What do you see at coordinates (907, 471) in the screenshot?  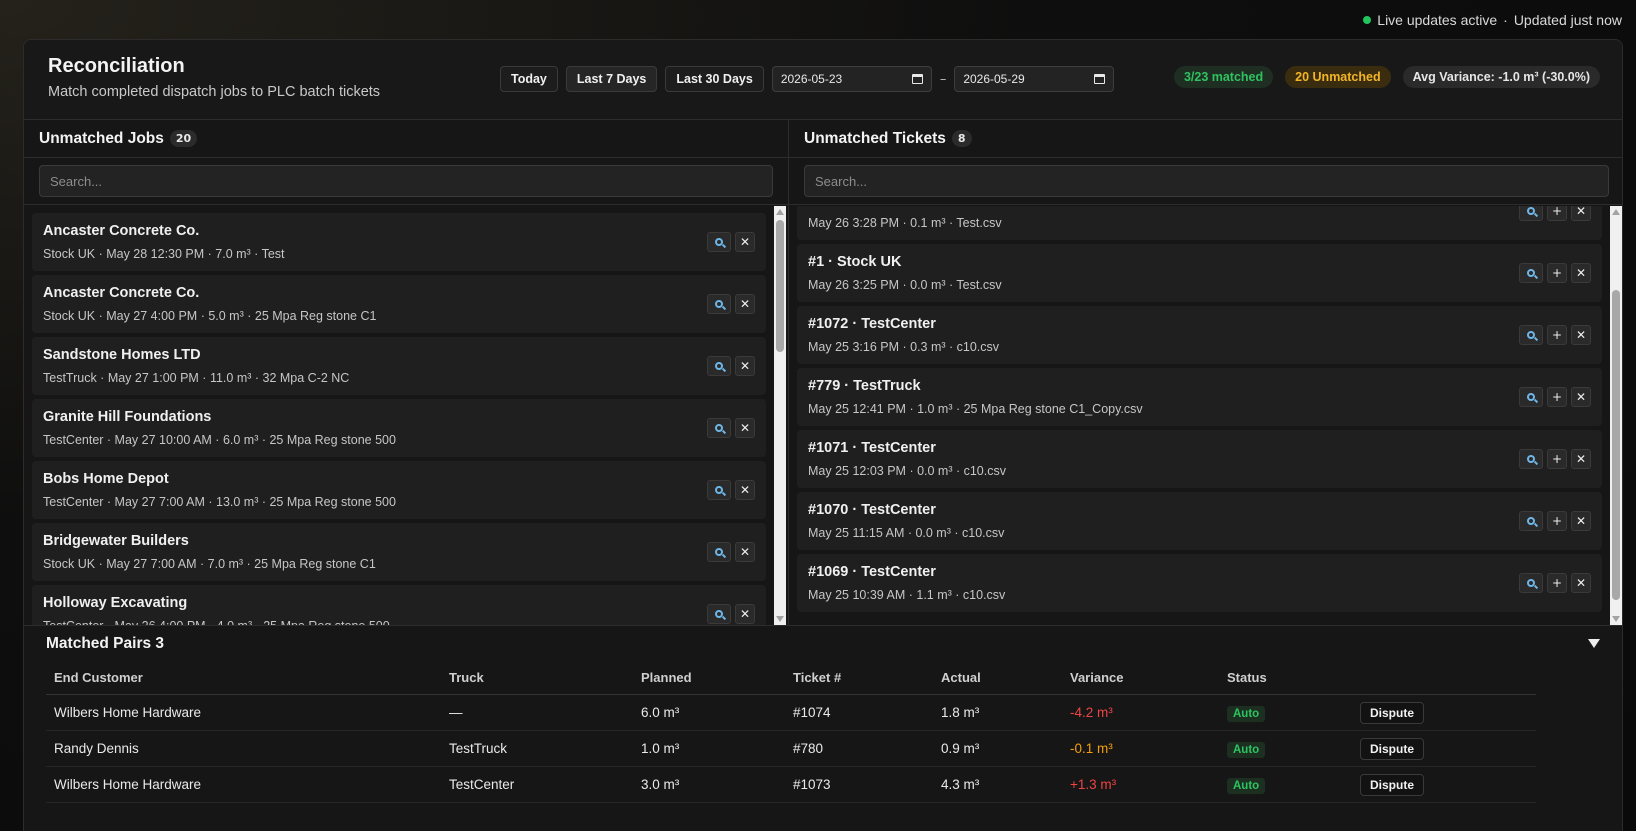 I see `tickets-item-meta: May 25 12:03 PM · 0.0 m³ · c10.csv` at bounding box center [907, 471].